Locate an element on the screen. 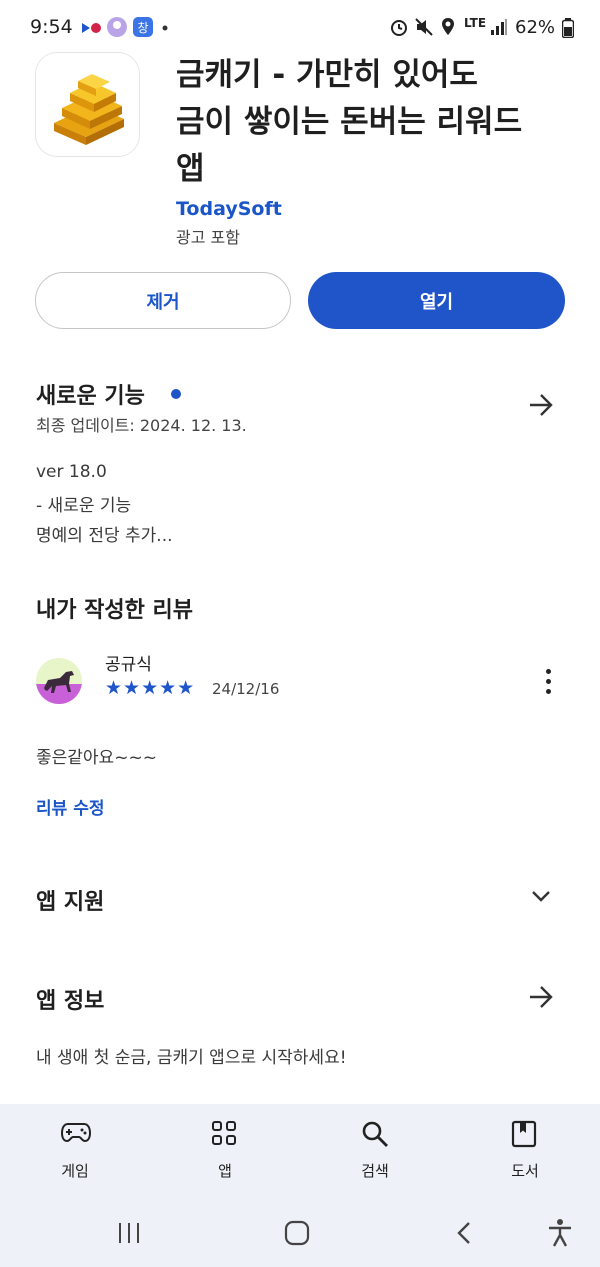 The image size is (600, 1267). svg-text: 창 is located at coordinates (142, 28).